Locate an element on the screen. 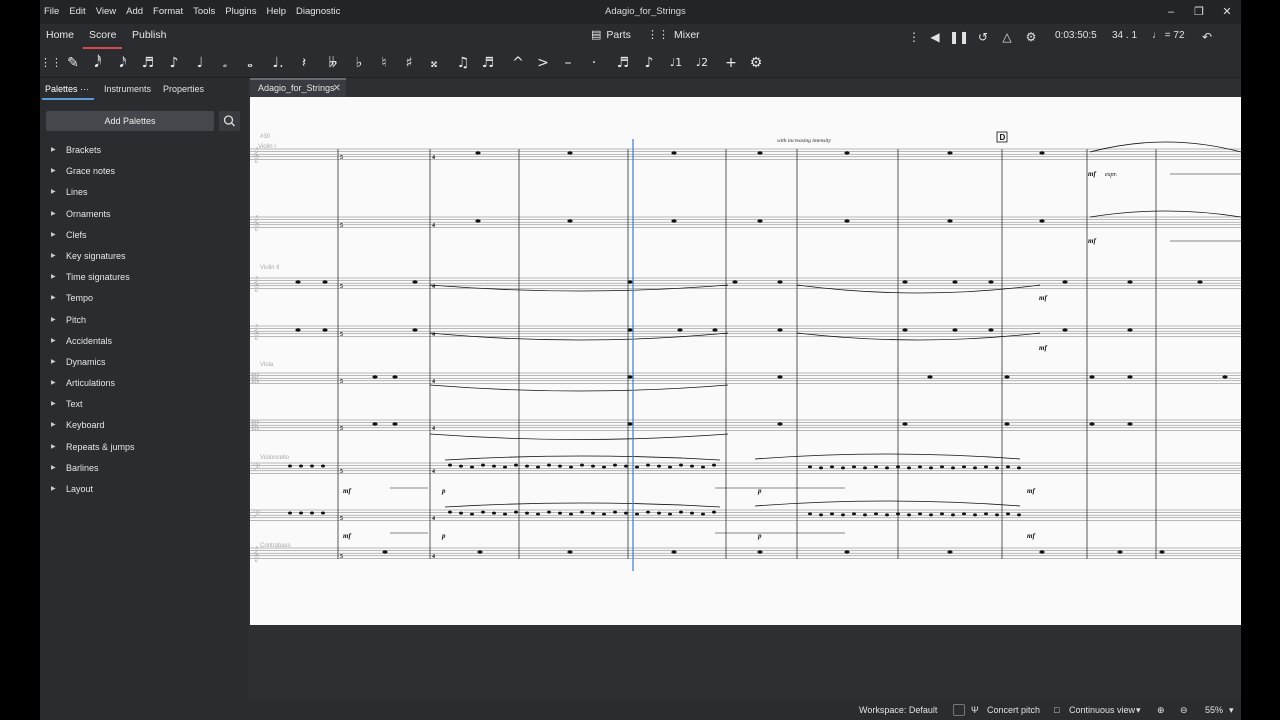 The image size is (1280, 720). drag-handle-icon: ⋮⋮ is located at coordinates (51, 63).